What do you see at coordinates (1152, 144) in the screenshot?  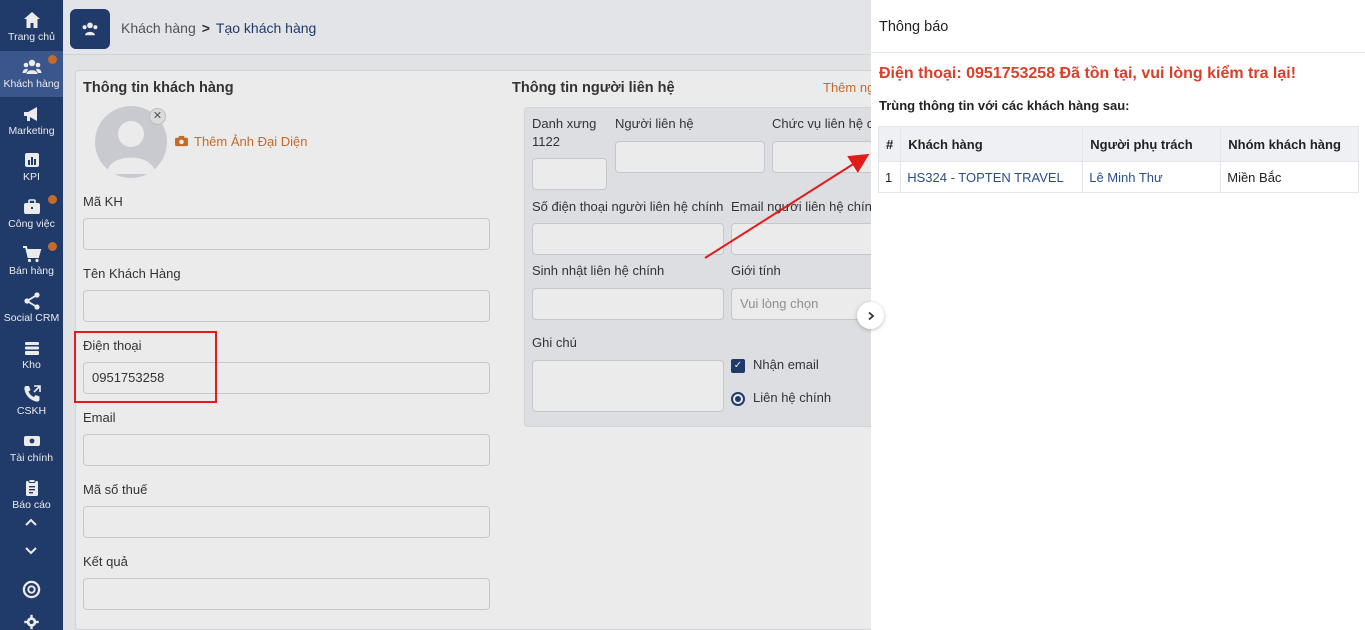 I see `column-header-owner: Người phụ trách` at bounding box center [1152, 144].